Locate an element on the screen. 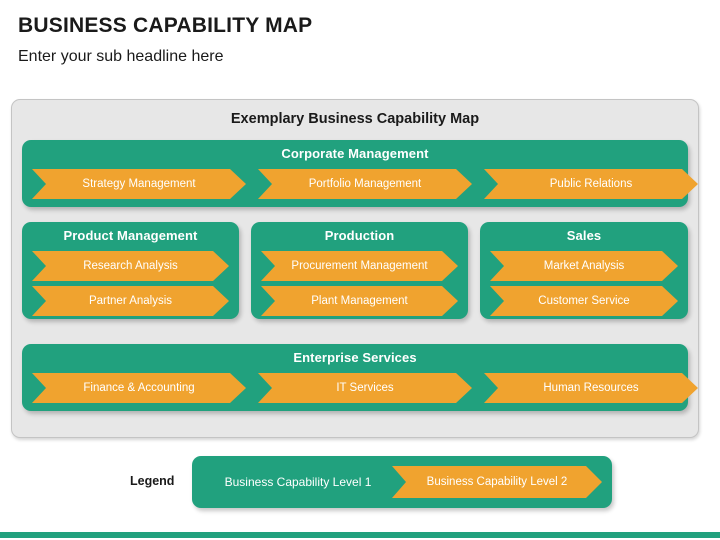 This screenshot has height=540, width=720. capability-plant-management: Plant Management is located at coordinates (359, 301).